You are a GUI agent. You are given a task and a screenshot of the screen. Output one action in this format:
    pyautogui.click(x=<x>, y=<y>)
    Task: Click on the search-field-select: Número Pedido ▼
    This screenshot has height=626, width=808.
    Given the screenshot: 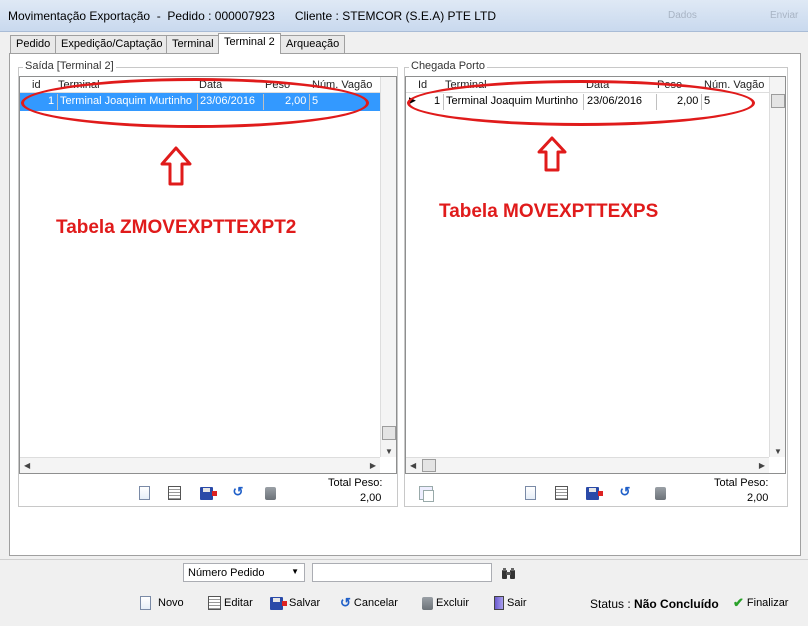 What is the action you would take?
    pyautogui.click(x=244, y=572)
    